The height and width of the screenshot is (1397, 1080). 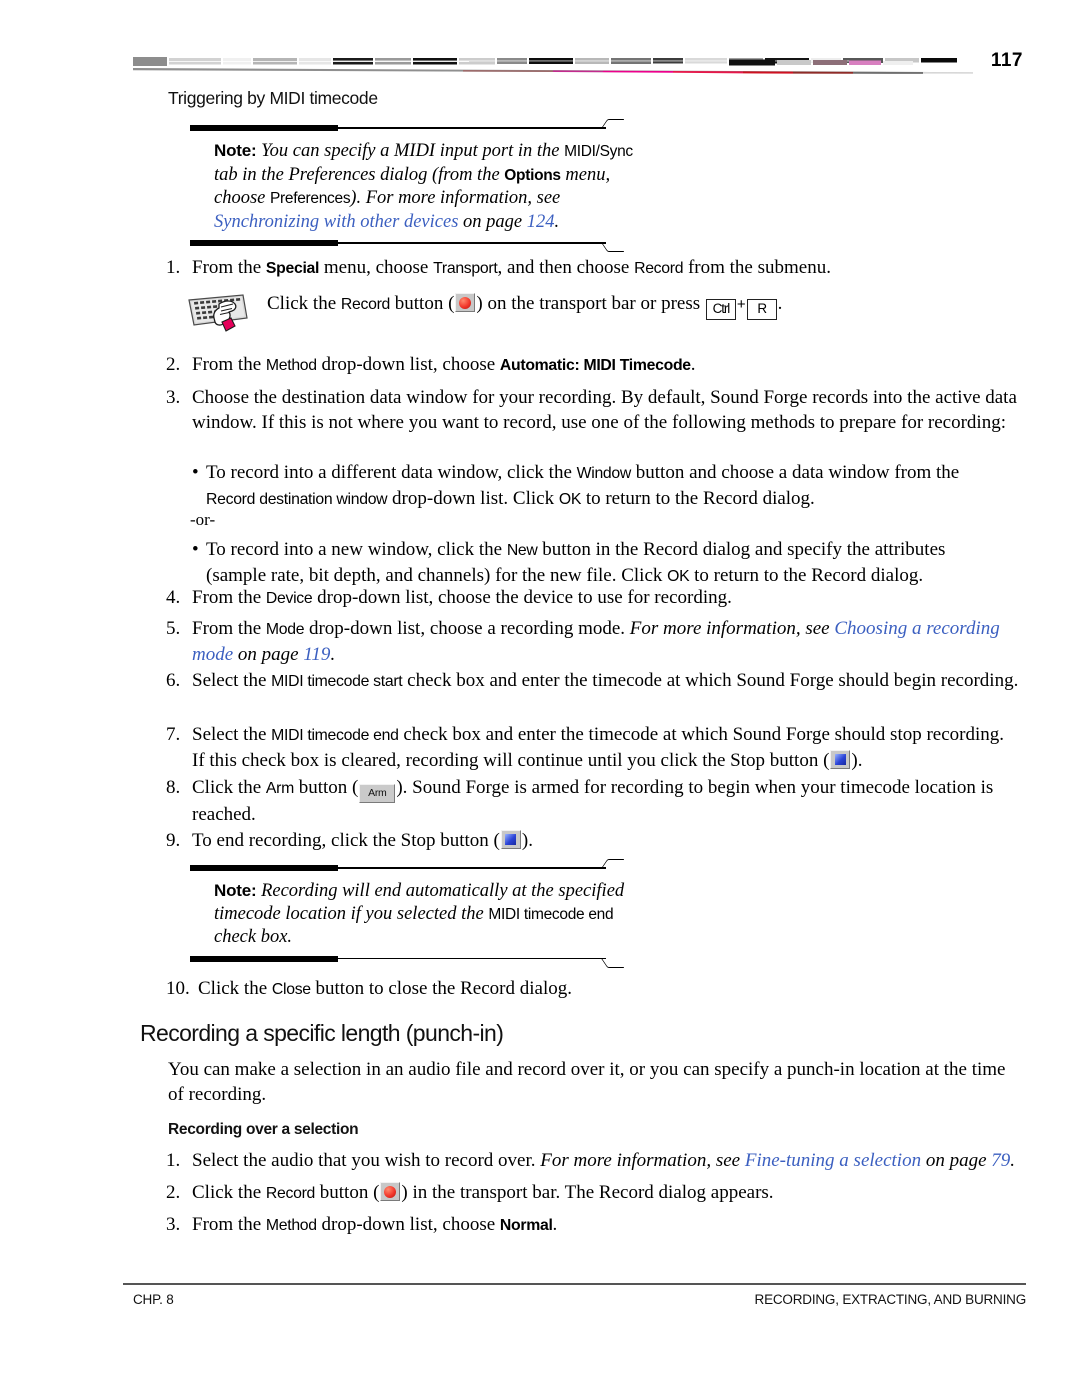 I want to click on cross-reference-link-synchronizing: Synchronizing with other devices, so click(x=336, y=222).